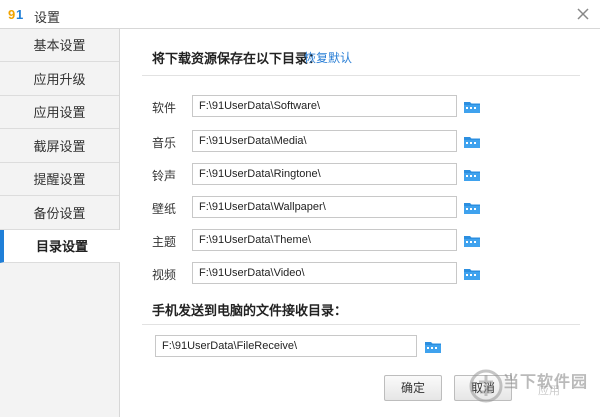 This screenshot has height=417, width=600. What do you see at coordinates (324, 207) in the screenshot?
I see `wallpaper-path-field: F:\91UserData\Wallpaper\` at bounding box center [324, 207].